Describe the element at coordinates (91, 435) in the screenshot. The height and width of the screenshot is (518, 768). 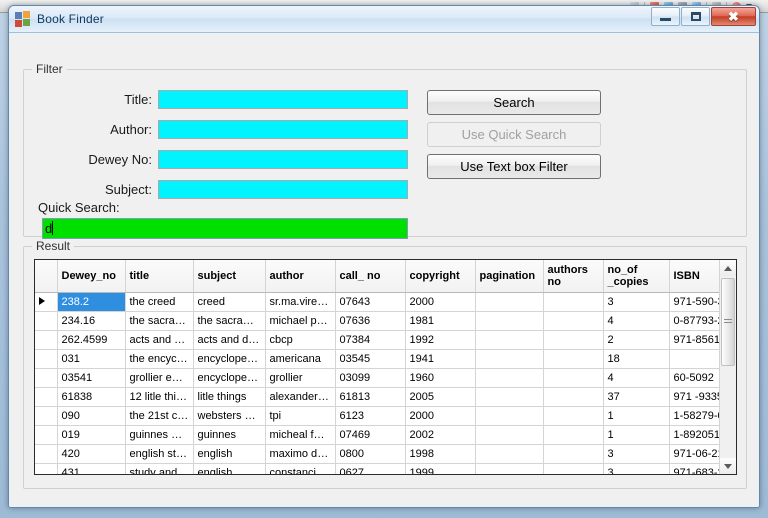
I see `cell-dewey-no: 019` at that location.